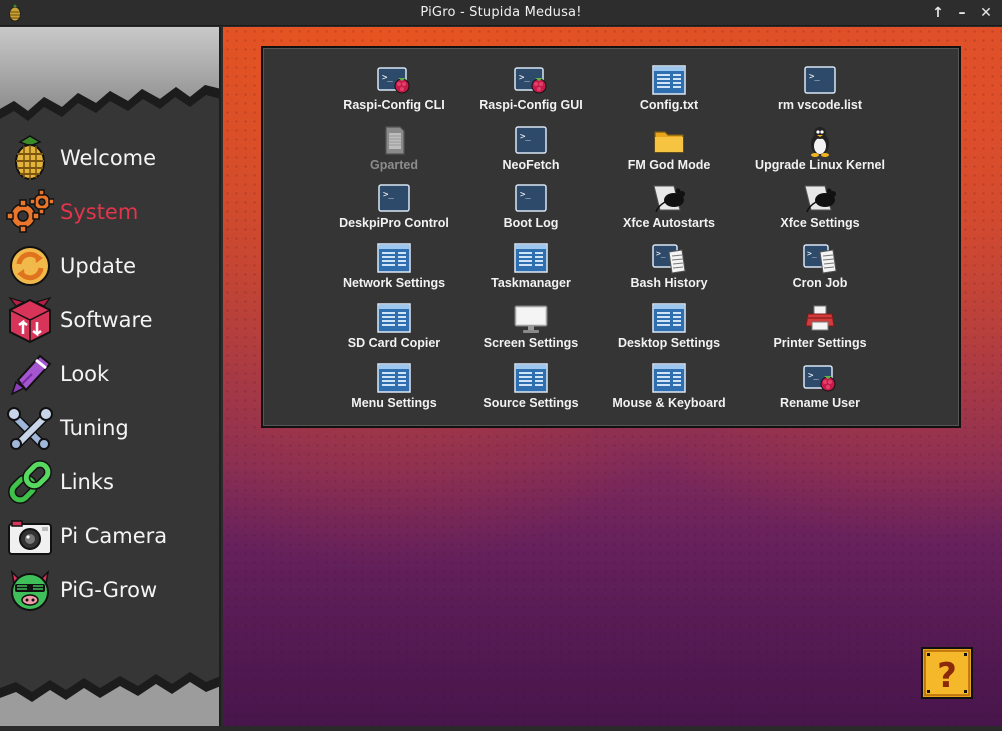 The height and width of the screenshot is (731, 1002). I want to click on tool-rm-vscode-list: >_ rm vscode.list, so click(820, 93).